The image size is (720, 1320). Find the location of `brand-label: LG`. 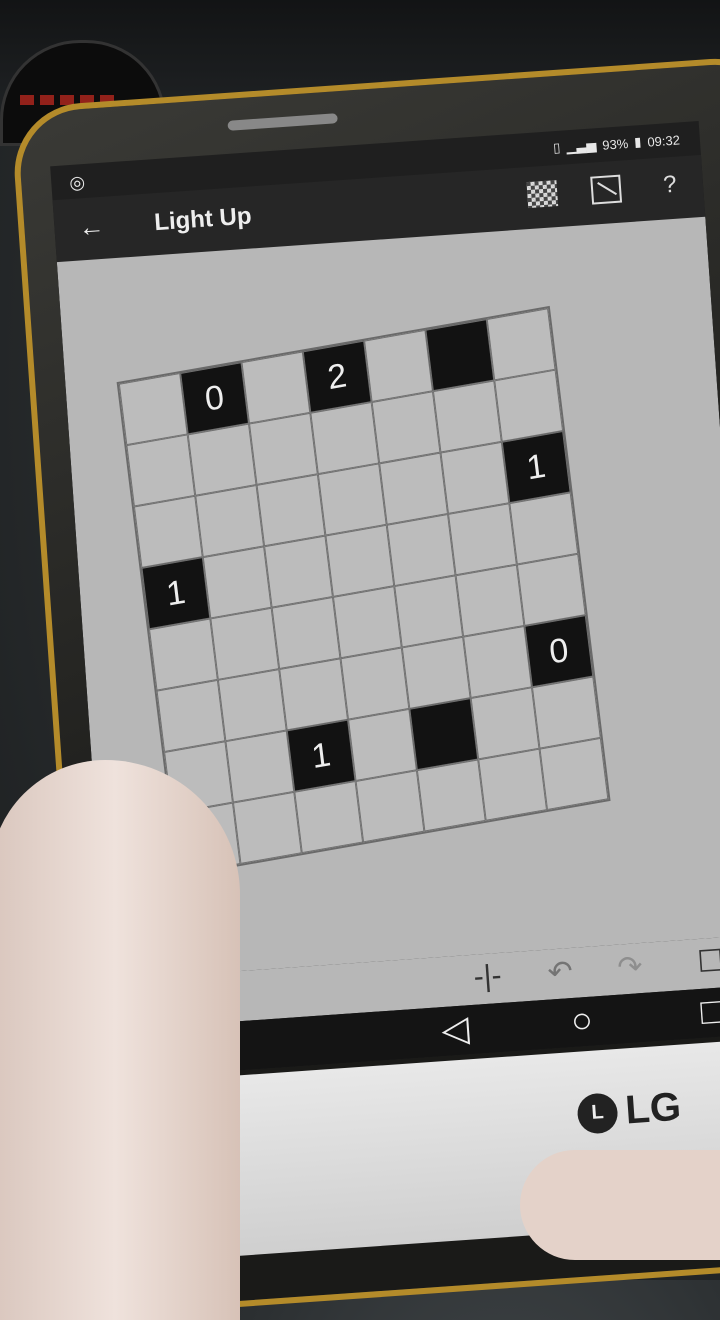

brand-label: LG is located at coordinates (653, 1108).